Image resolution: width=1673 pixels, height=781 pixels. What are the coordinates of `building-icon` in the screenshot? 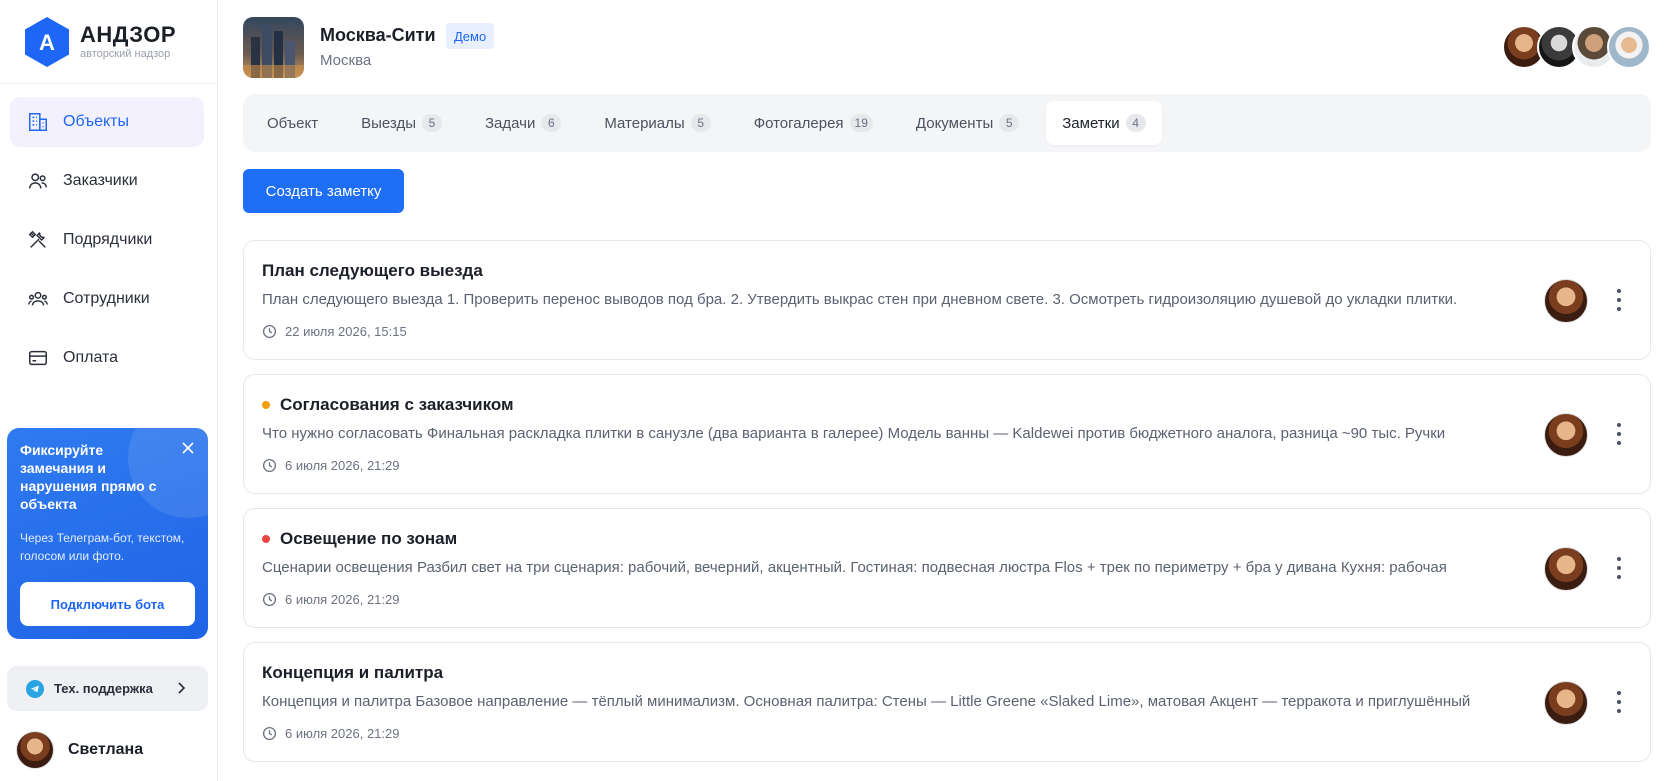 It's located at (38, 122).